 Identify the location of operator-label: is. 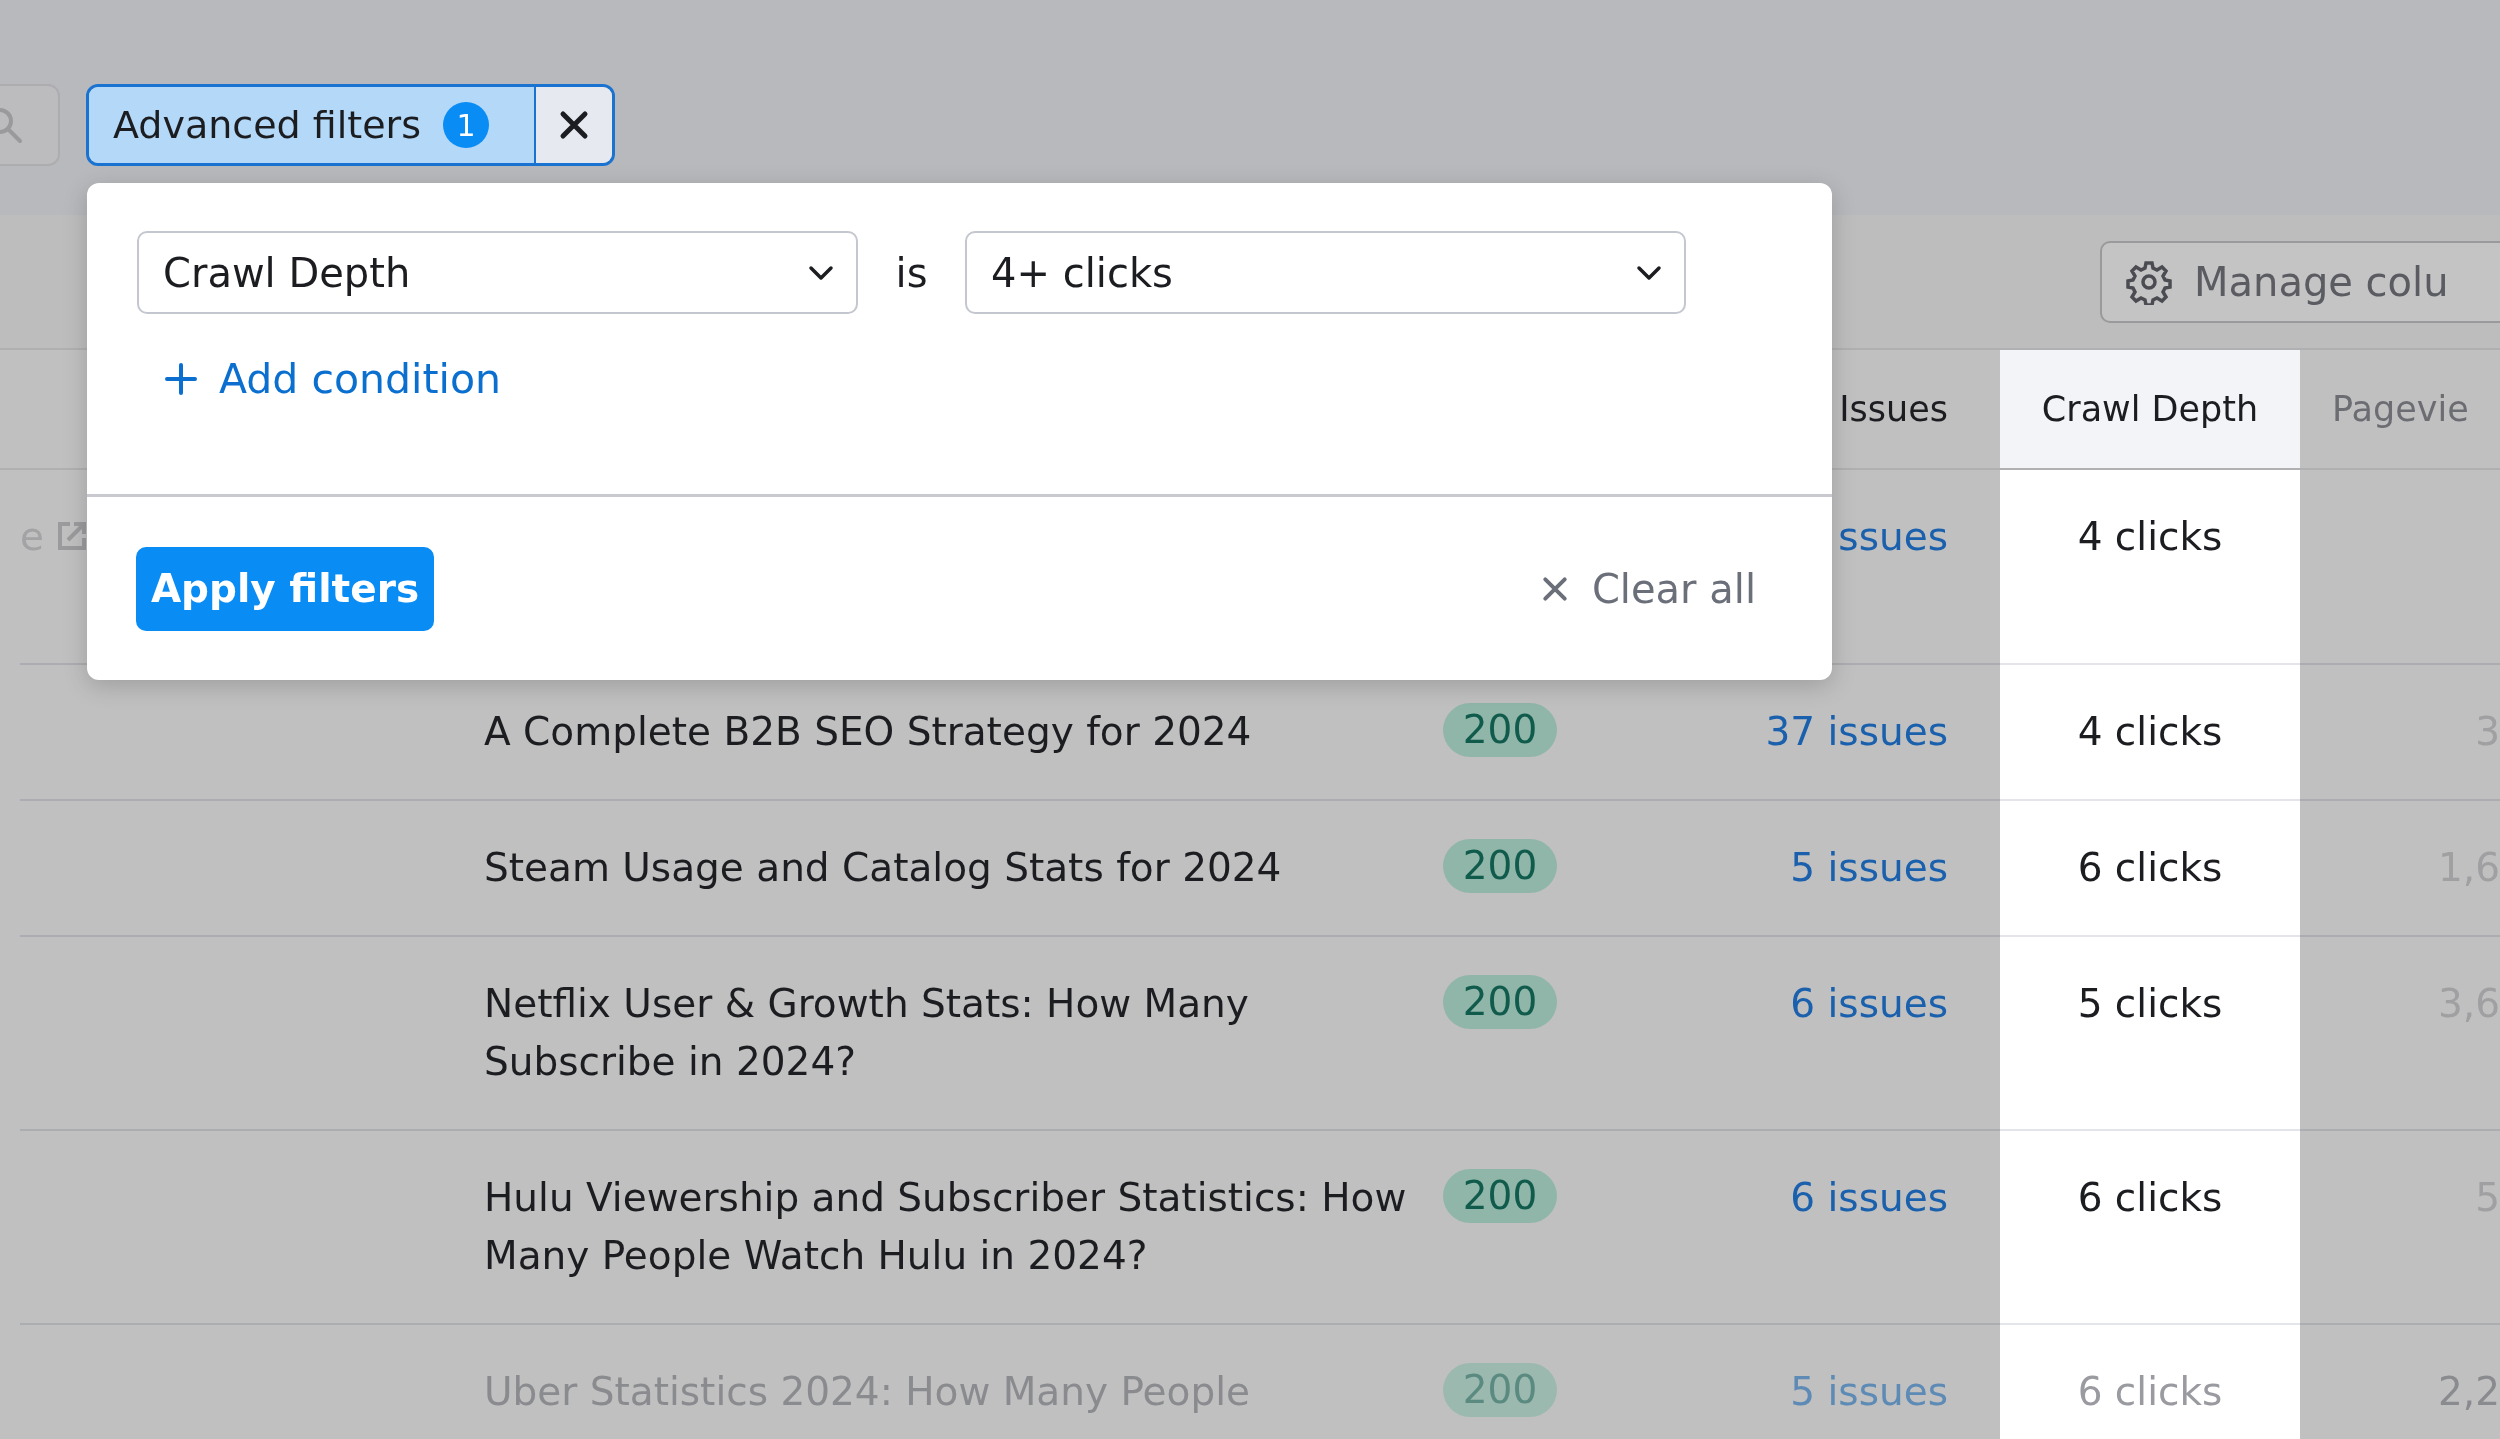
(911, 272).